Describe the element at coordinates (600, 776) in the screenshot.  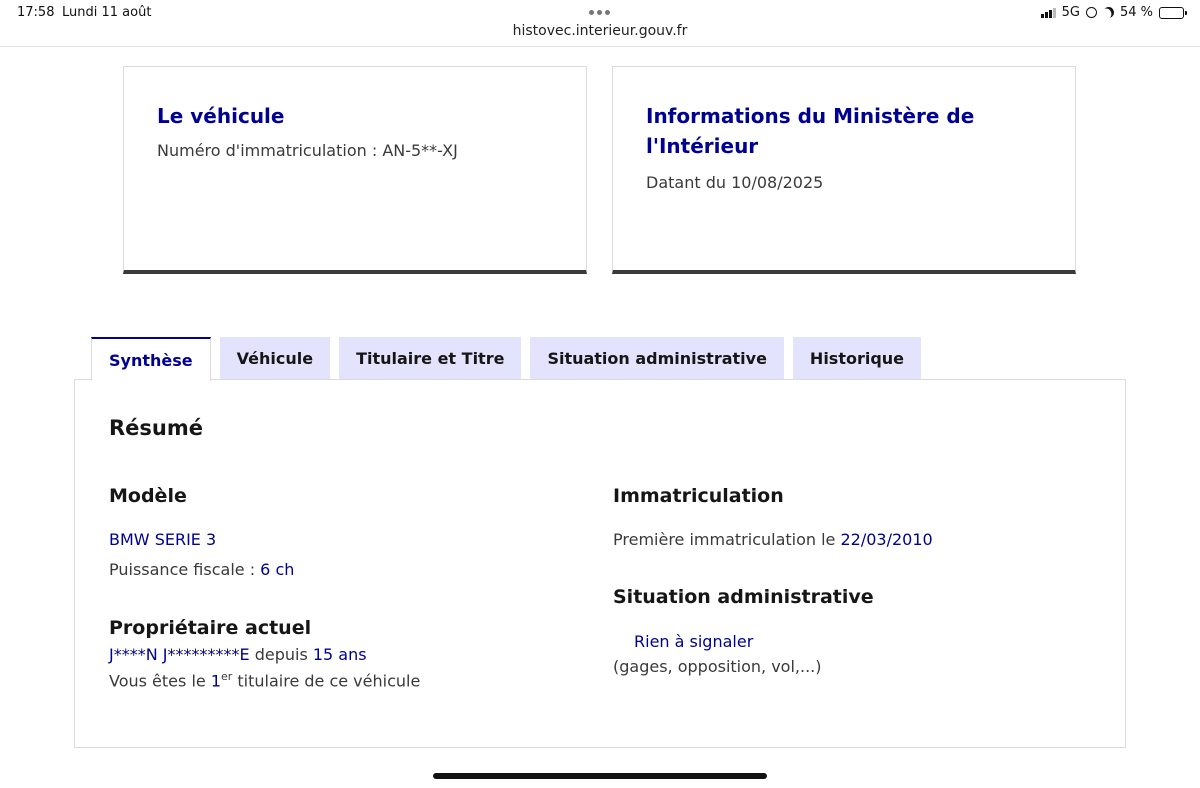
I see `home-indicator` at that location.